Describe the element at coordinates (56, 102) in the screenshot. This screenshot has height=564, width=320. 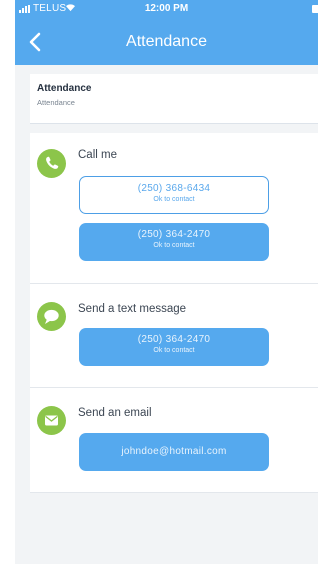
I see `card-subtitle: Attendance` at that location.